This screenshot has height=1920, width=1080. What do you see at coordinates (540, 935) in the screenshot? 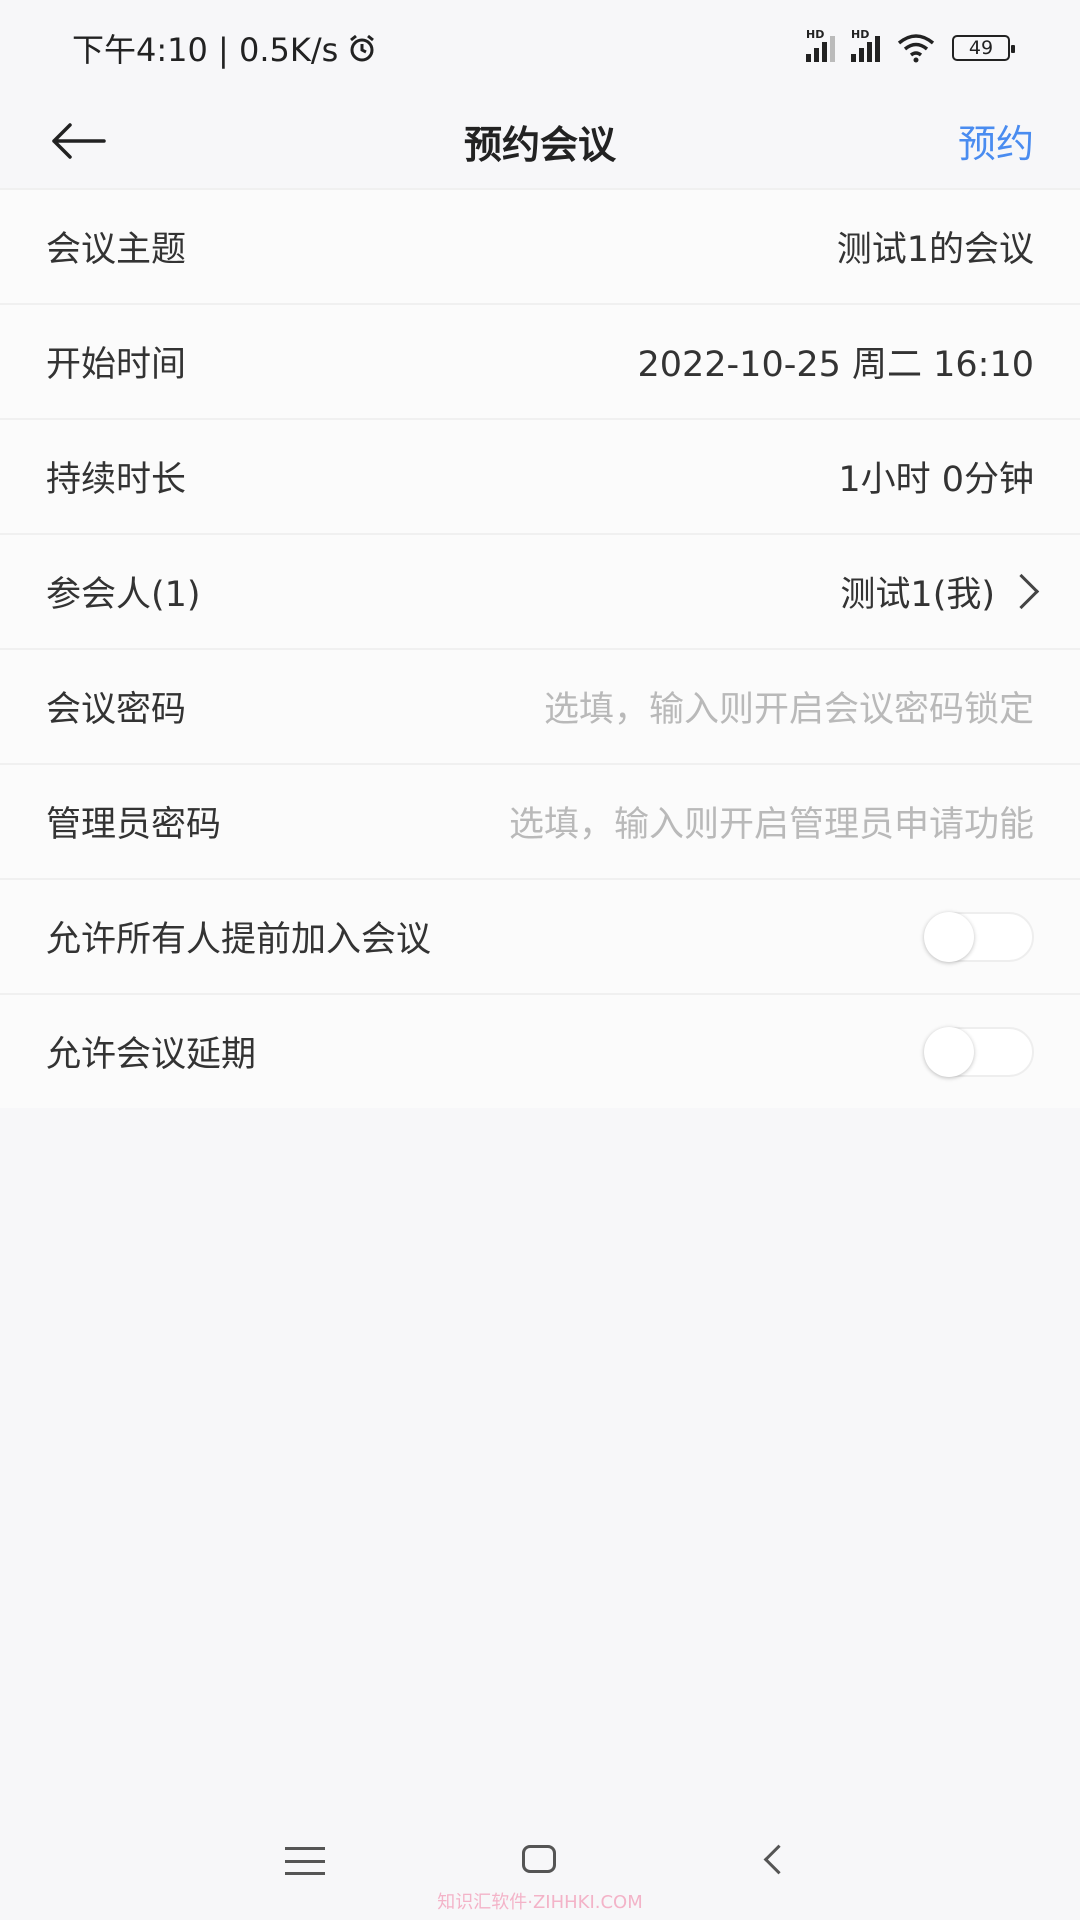
I see `row-allow-early-join: 允许所有人提前加入会议` at bounding box center [540, 935].